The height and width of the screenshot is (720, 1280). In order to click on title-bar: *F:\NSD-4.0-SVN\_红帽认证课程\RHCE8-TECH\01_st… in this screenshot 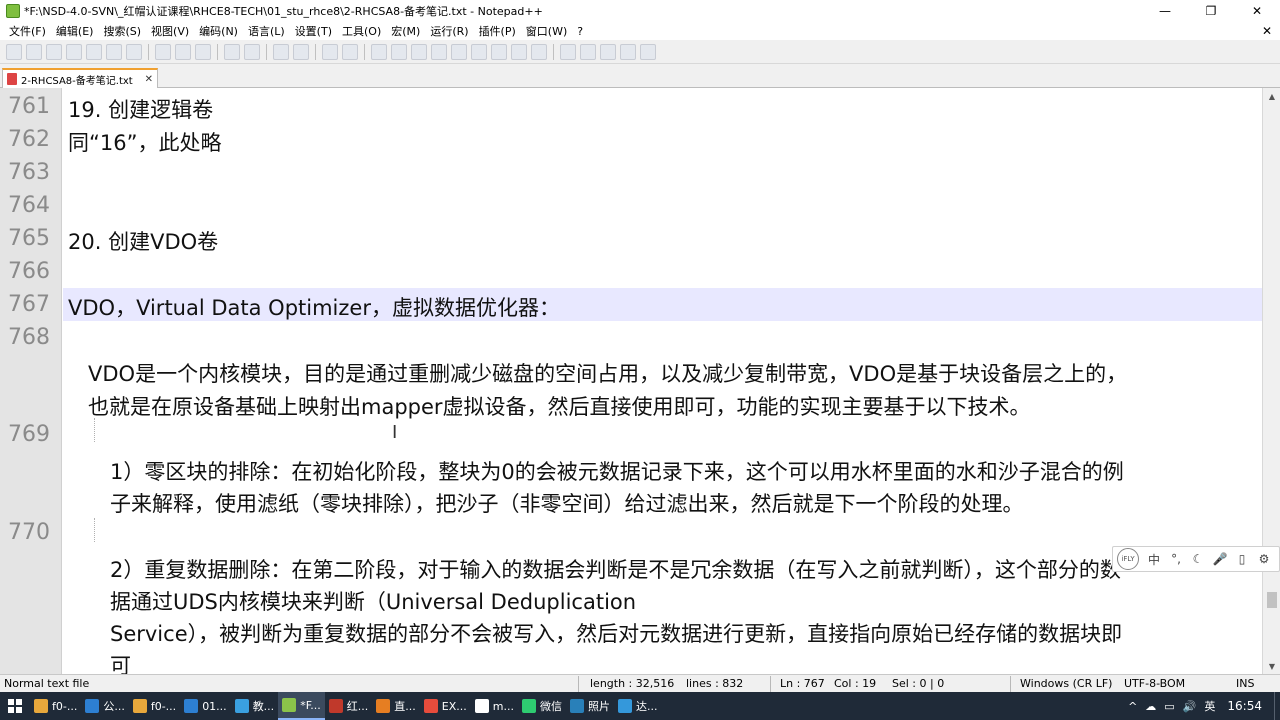, I will do `click(640, 11)`.